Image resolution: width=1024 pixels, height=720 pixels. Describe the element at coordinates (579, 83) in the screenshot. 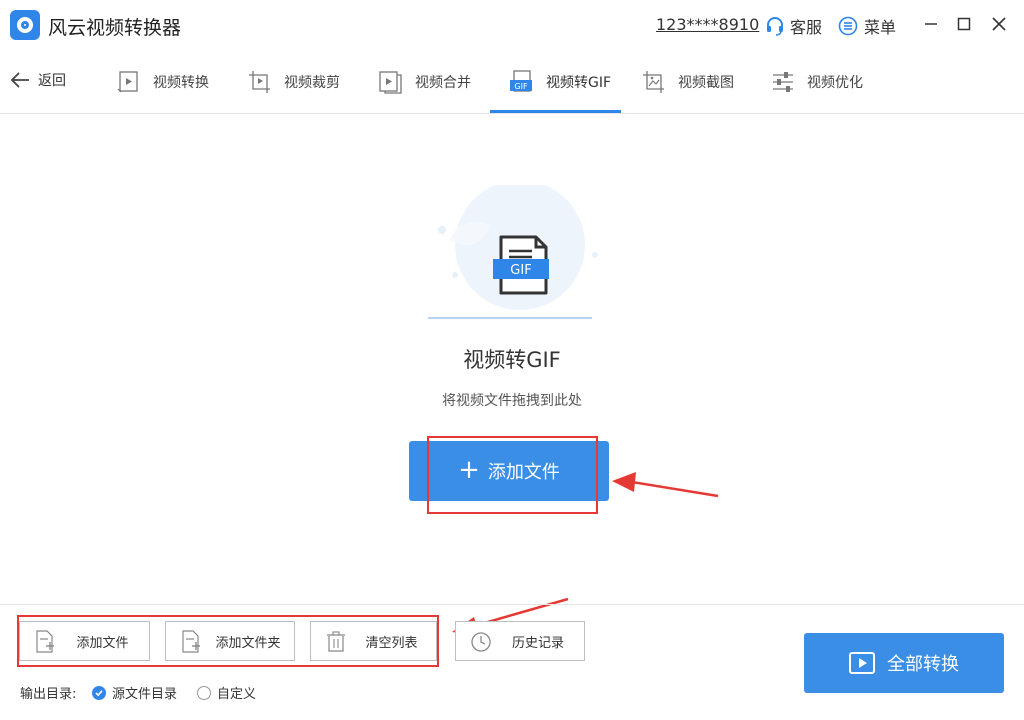

I see `tab-label: 视频转GIF` at that location.